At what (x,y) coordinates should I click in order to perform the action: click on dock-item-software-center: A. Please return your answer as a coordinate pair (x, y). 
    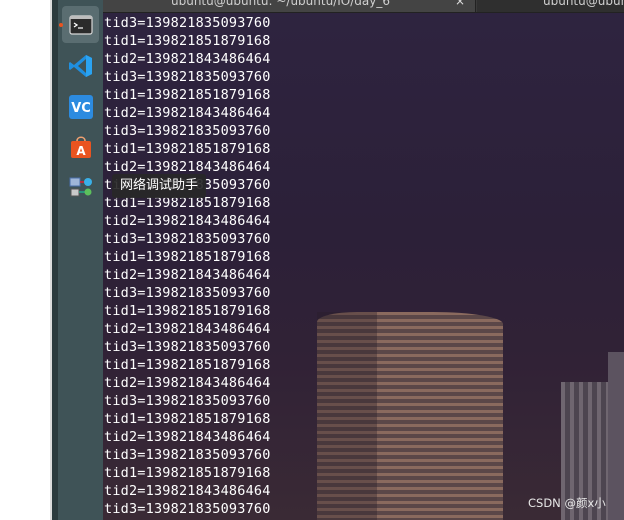
    Looking at the image, I should click on (80, 146).